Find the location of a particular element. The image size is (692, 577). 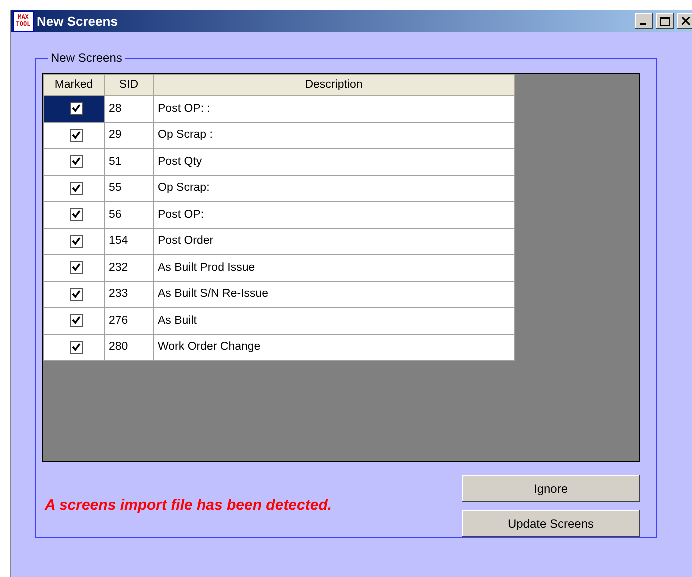

maximize-button is located at coordinates (665, 21).